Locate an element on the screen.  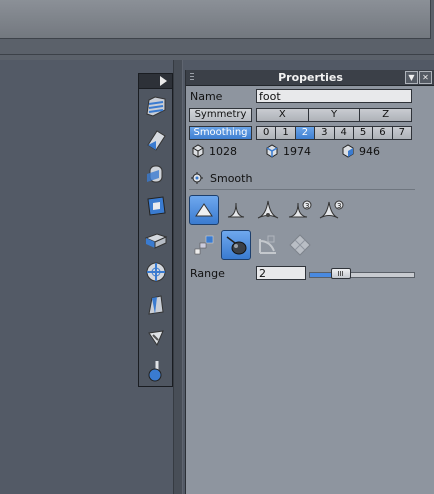
points-cube-icon is located at coordinates (198, 151).